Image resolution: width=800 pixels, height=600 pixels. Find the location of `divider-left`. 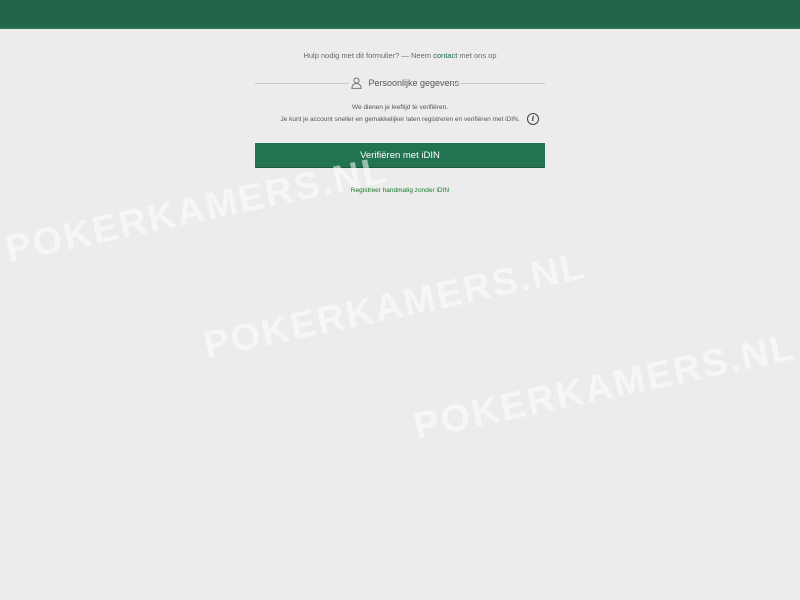

divider-left is located at coordinates (302, 83).